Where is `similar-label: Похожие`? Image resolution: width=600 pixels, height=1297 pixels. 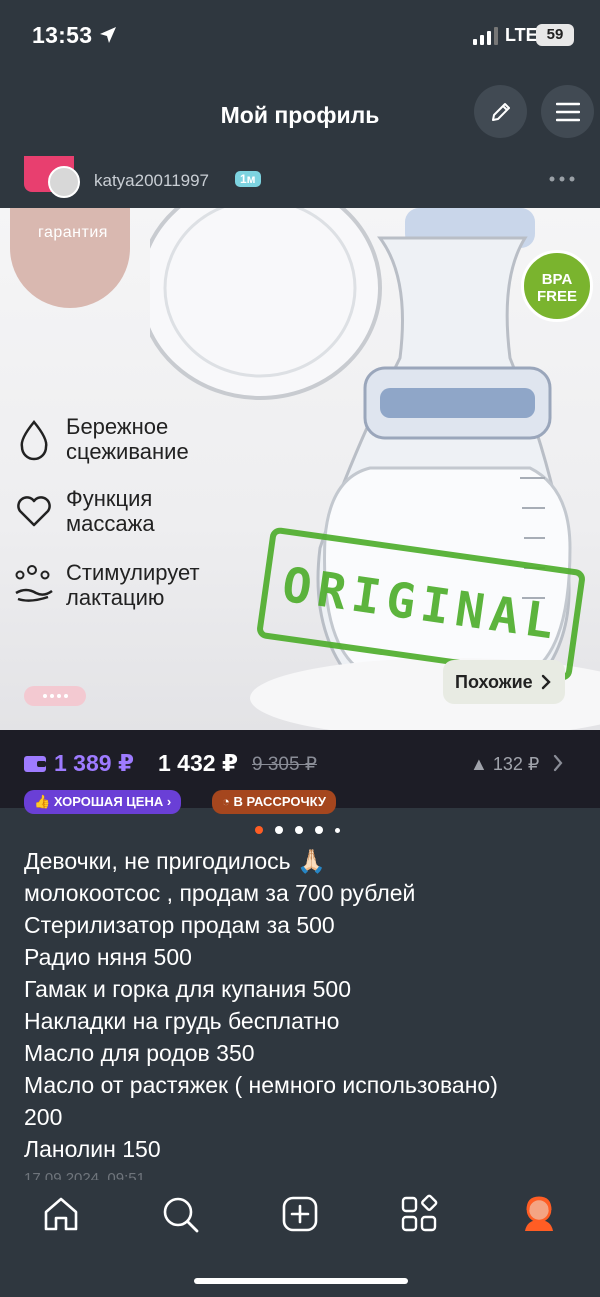 similar-label: Похожие is located at coordinates (494, 681).